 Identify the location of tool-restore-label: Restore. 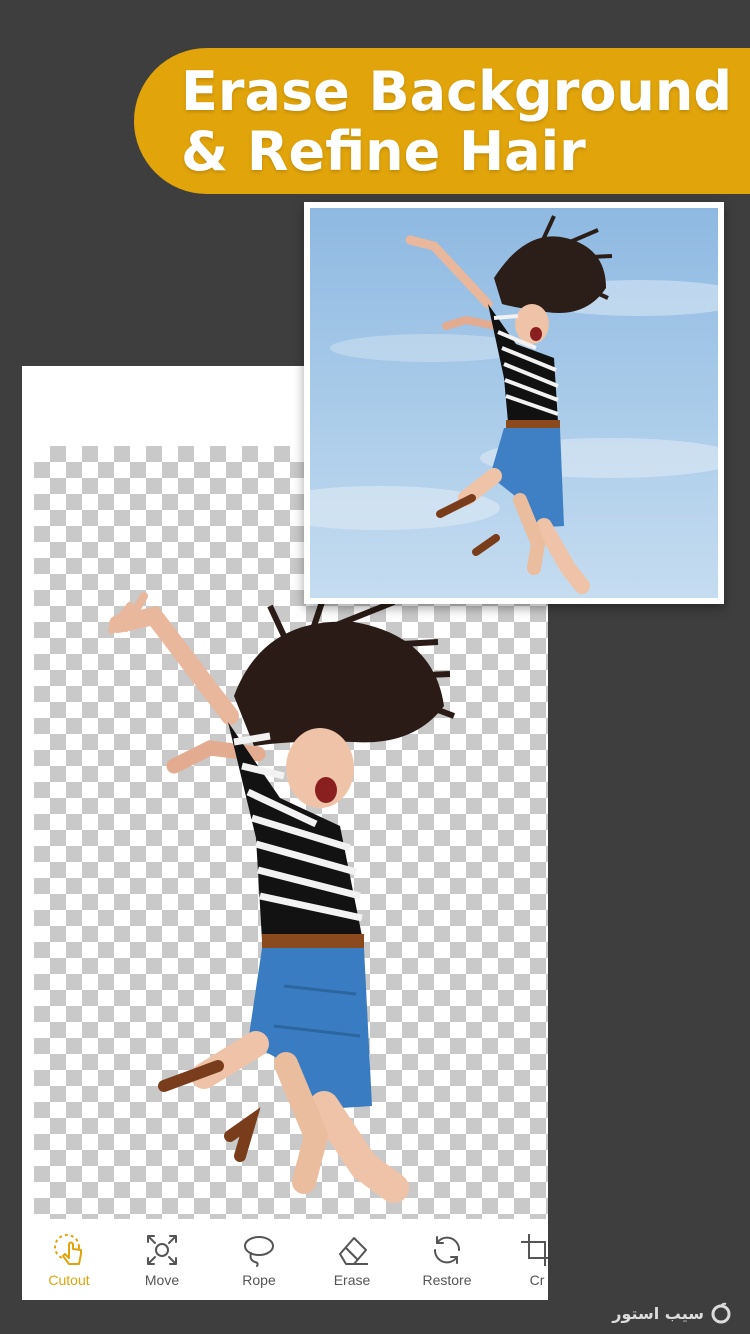
(447, 1280).